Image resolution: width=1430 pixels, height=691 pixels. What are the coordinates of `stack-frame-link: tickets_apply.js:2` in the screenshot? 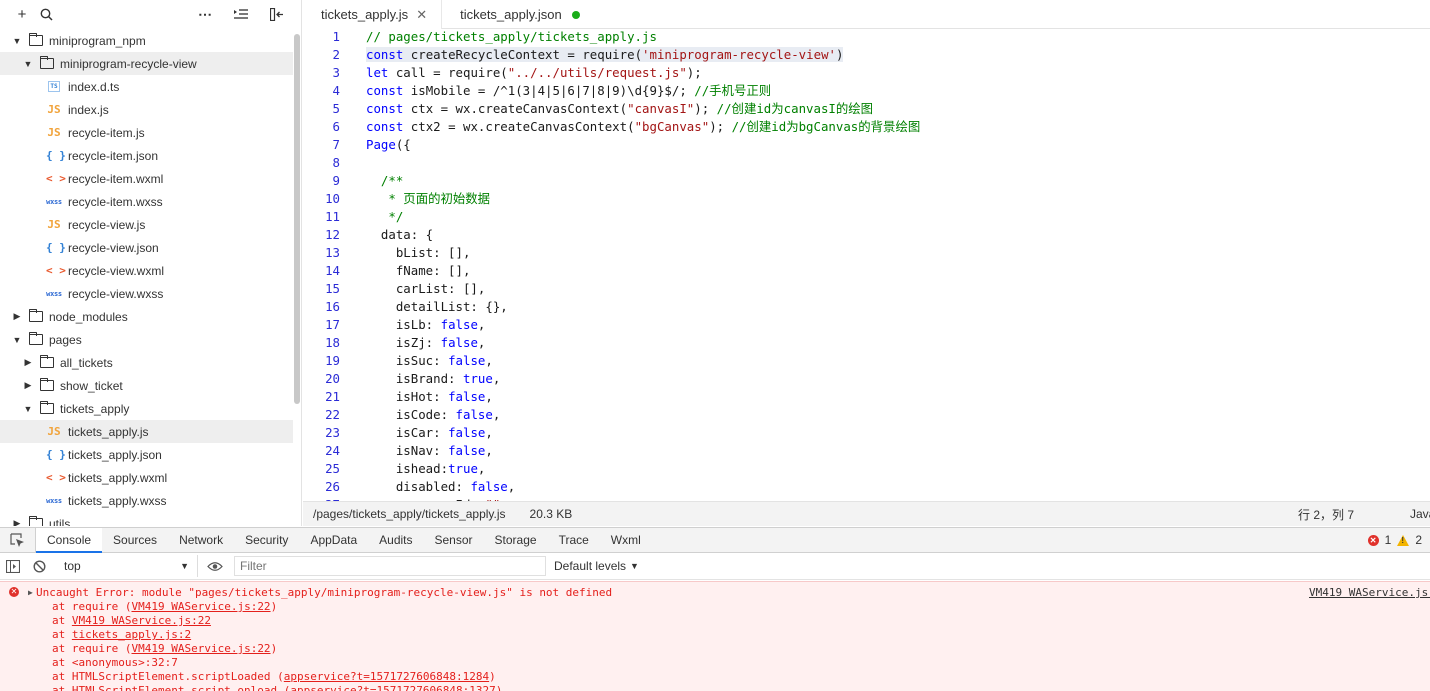 It's located at (131, 634).